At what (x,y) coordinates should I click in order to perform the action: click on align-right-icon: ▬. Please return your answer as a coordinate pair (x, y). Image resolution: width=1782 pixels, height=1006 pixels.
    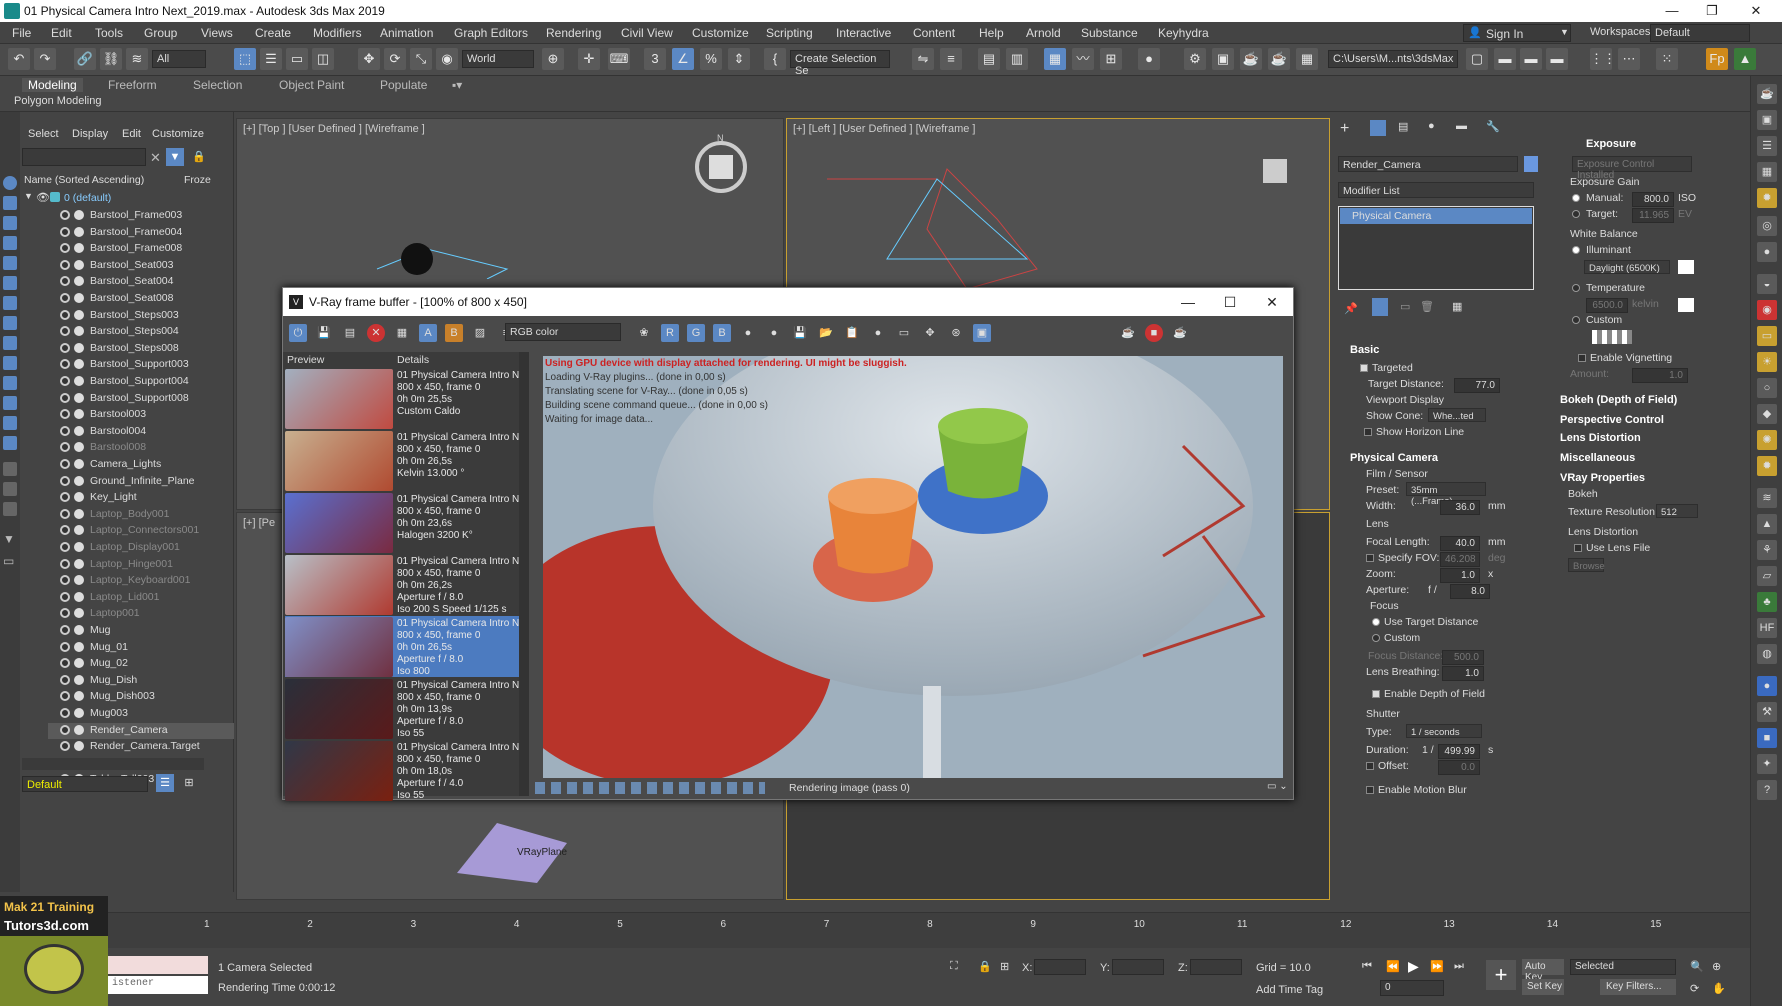
    Looking at the image, I should click on (1531, 59).